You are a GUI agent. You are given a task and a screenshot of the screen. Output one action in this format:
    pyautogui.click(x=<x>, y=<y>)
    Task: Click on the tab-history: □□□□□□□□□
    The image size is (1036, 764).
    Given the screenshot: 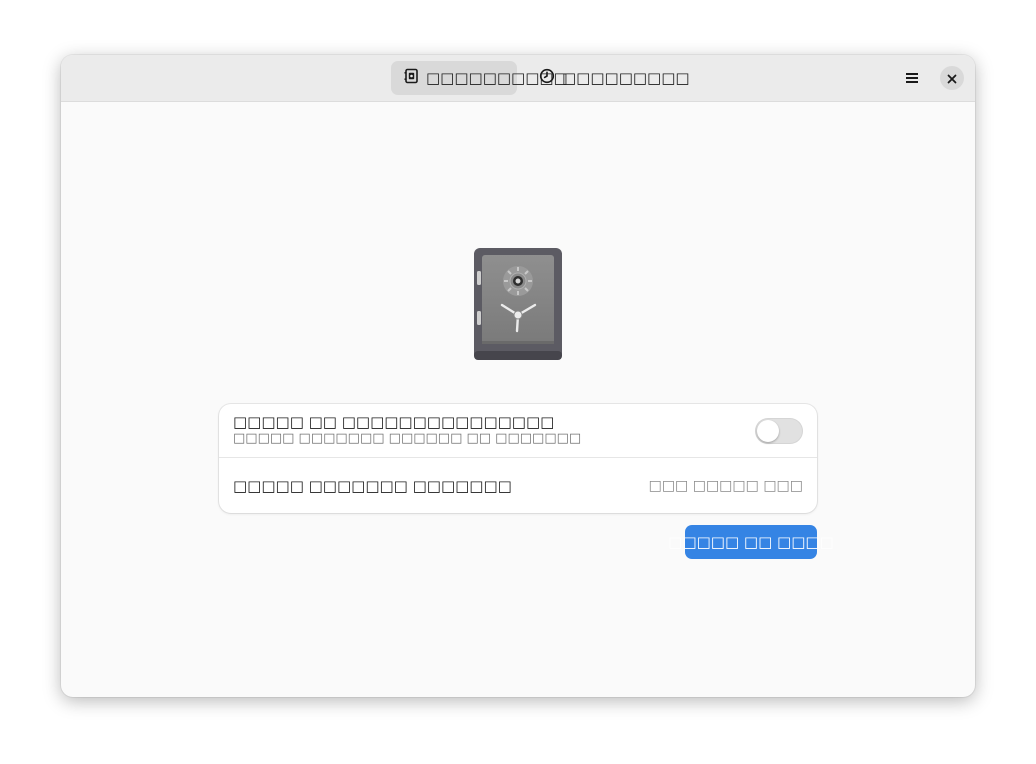 What is the action you would take?
    pyautogui.click(x=608, y=78)
    